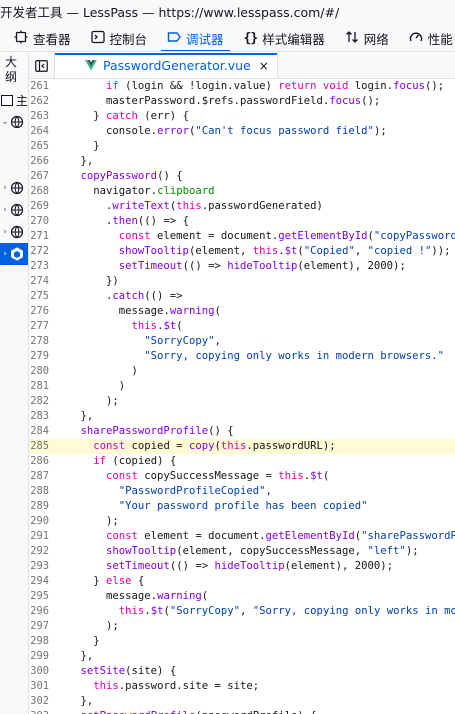 The image size is (455, 714). What do you see at coordinates (39, 581) in the screenshot?
I see `line-number: 294` at bounding box center [39, 581].